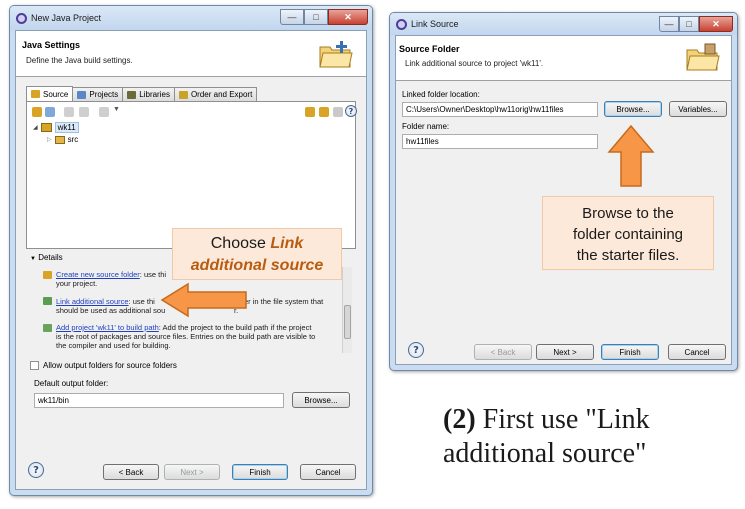 The image size is (745, 509). I want to click on collapse-all-icon, so click(324, 112).